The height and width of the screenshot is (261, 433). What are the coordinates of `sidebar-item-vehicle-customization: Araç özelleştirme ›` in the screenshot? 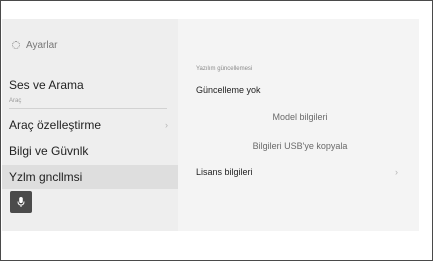 It's located at (90, 125).